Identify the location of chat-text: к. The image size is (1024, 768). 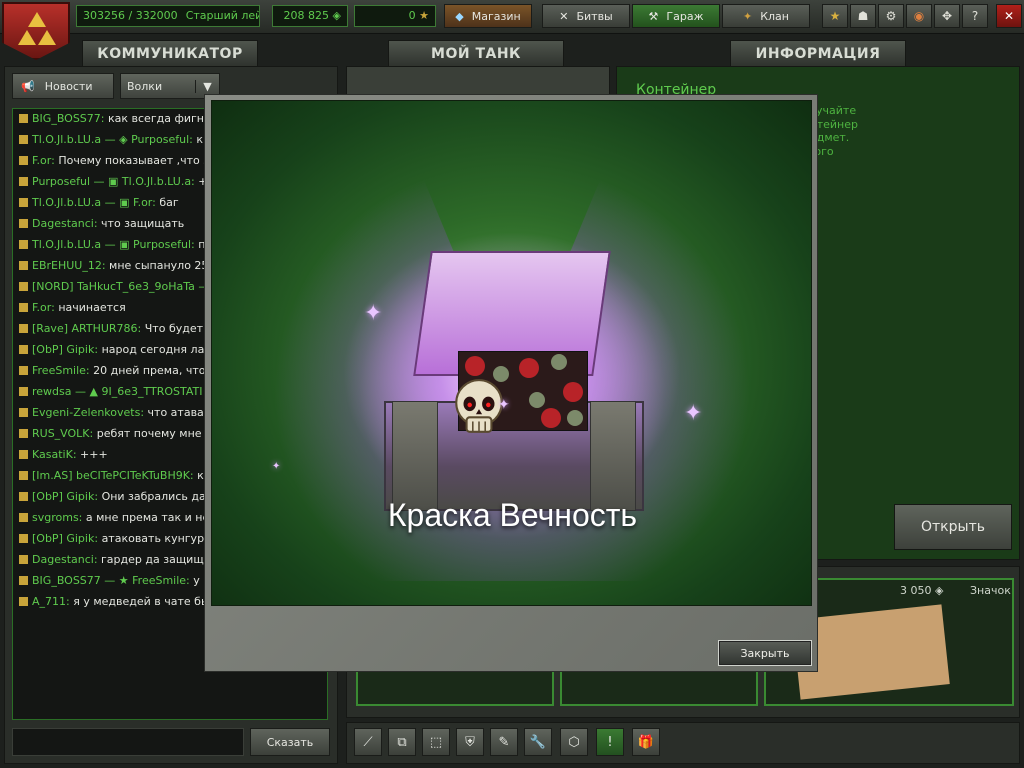
(199, 139).